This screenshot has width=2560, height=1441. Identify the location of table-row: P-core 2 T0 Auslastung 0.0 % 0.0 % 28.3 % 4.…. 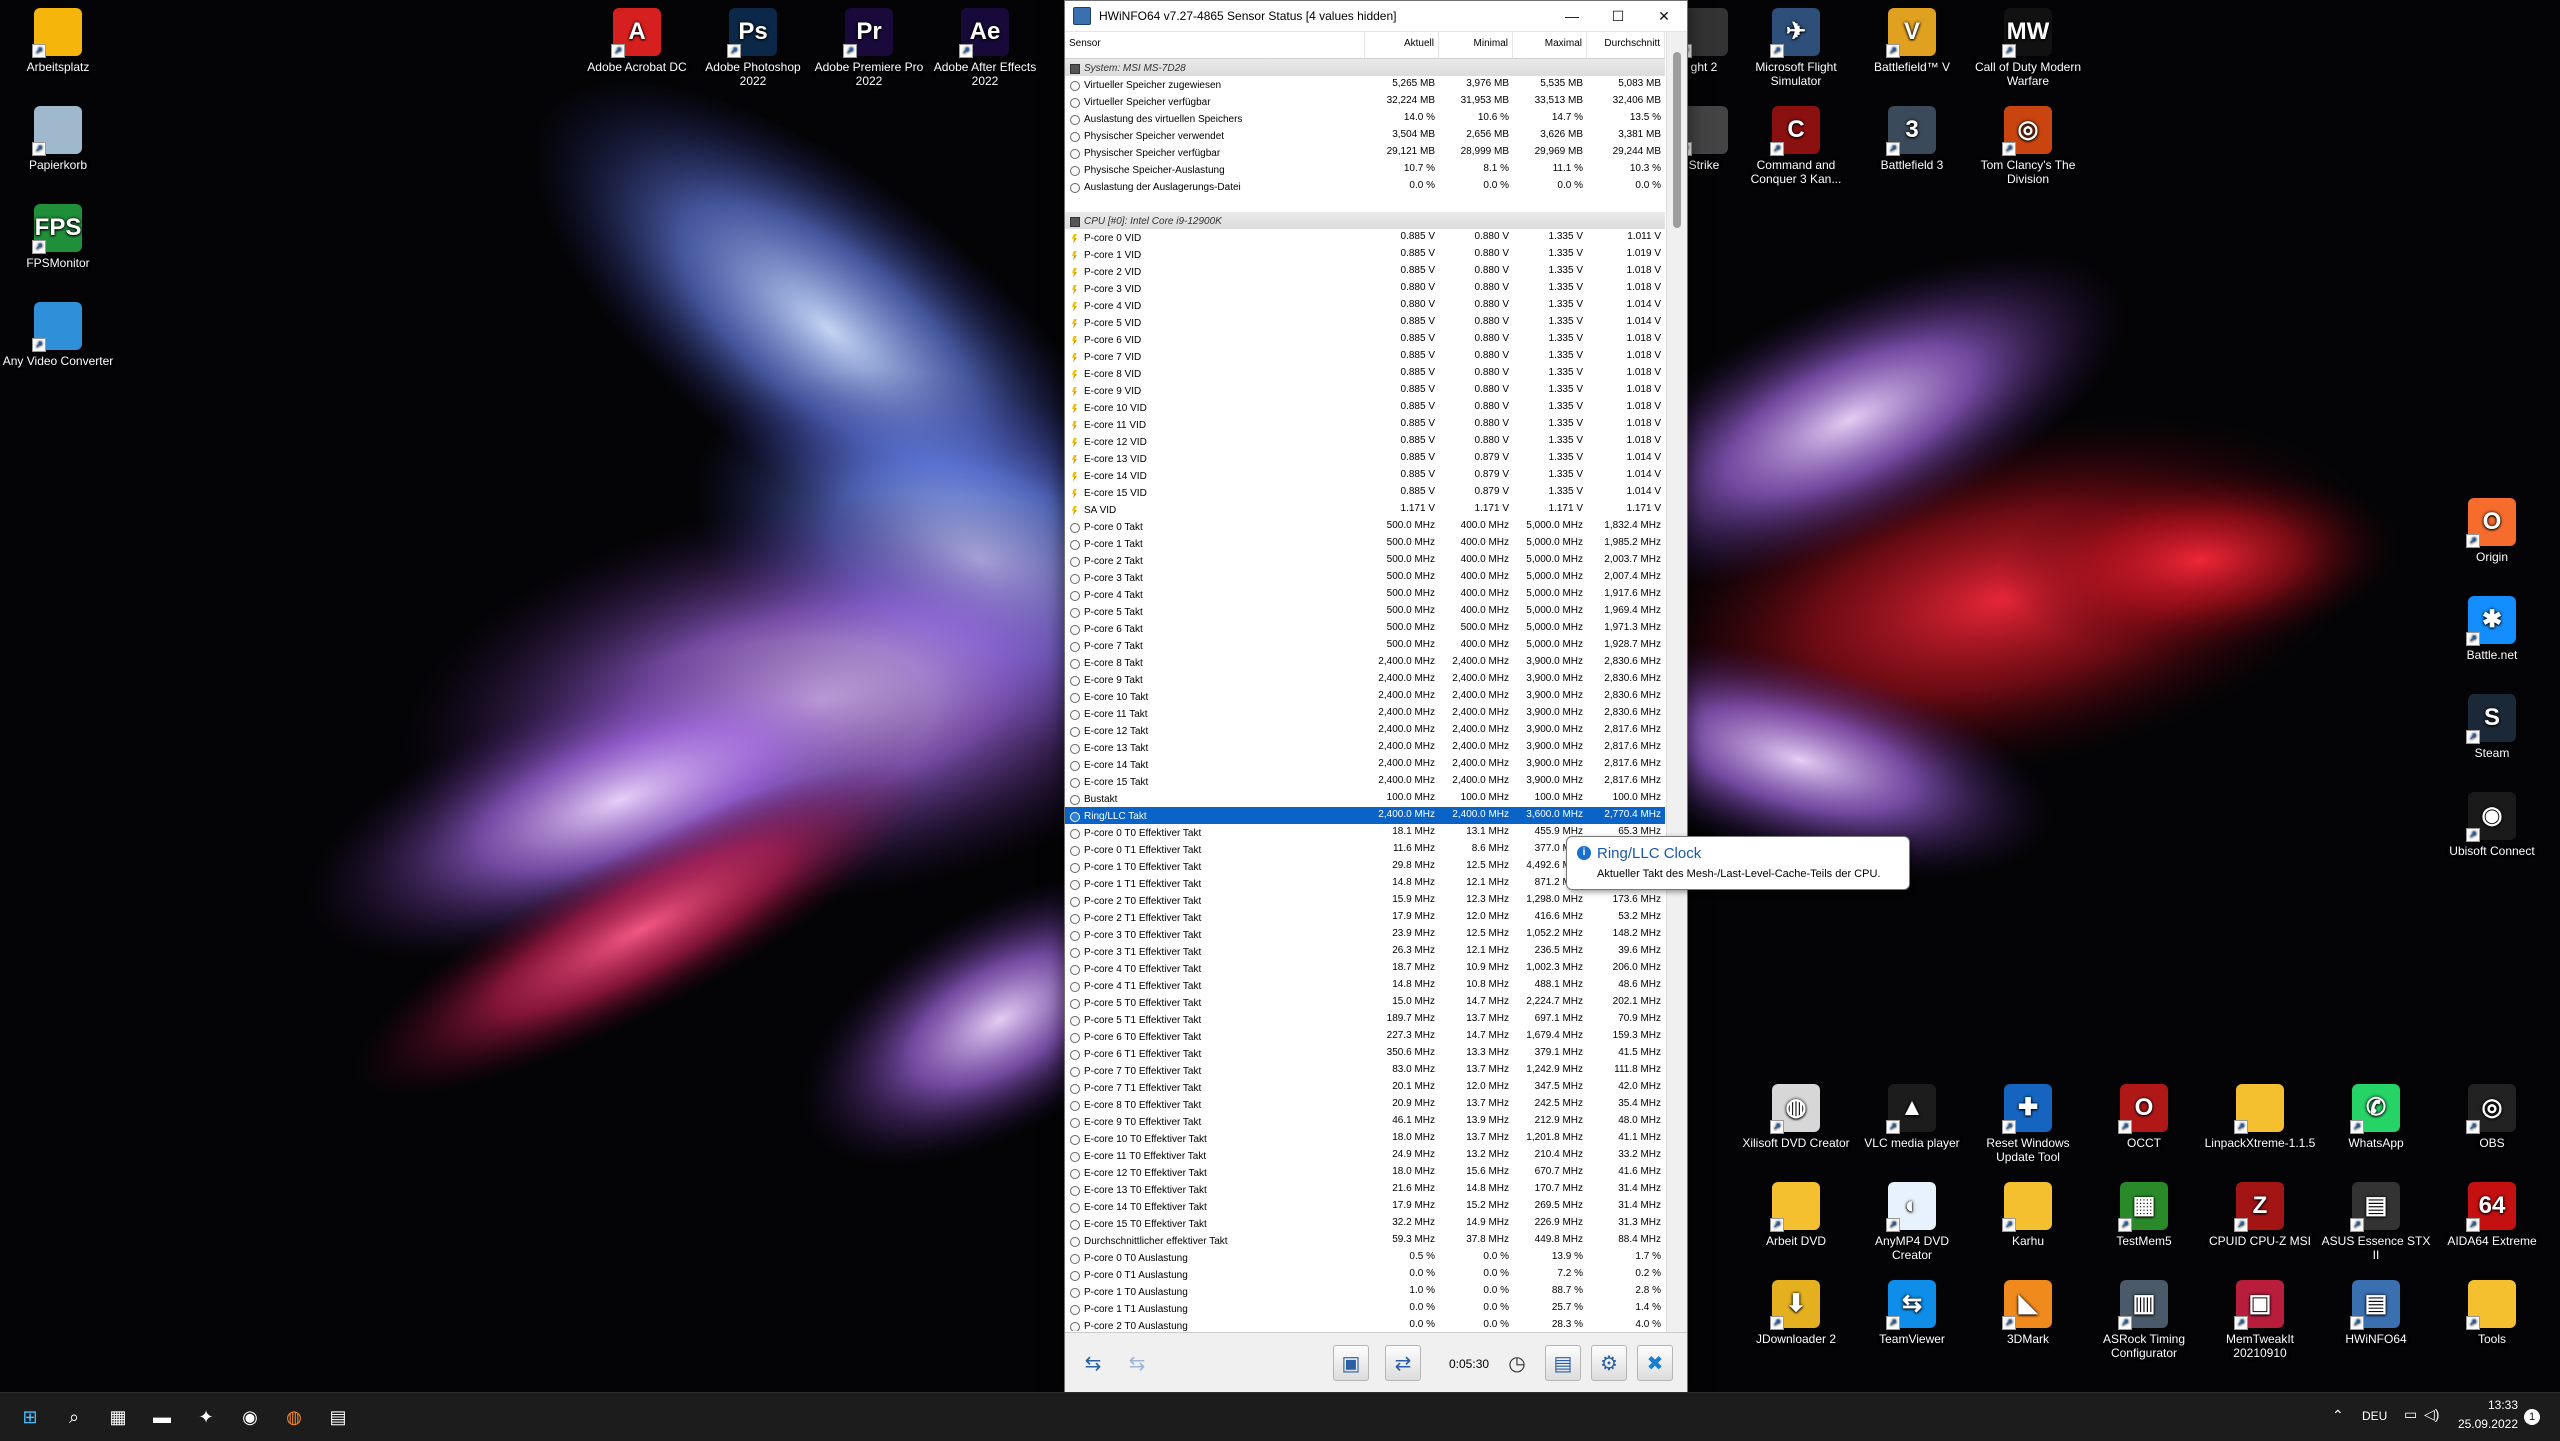
(1365, 1324).